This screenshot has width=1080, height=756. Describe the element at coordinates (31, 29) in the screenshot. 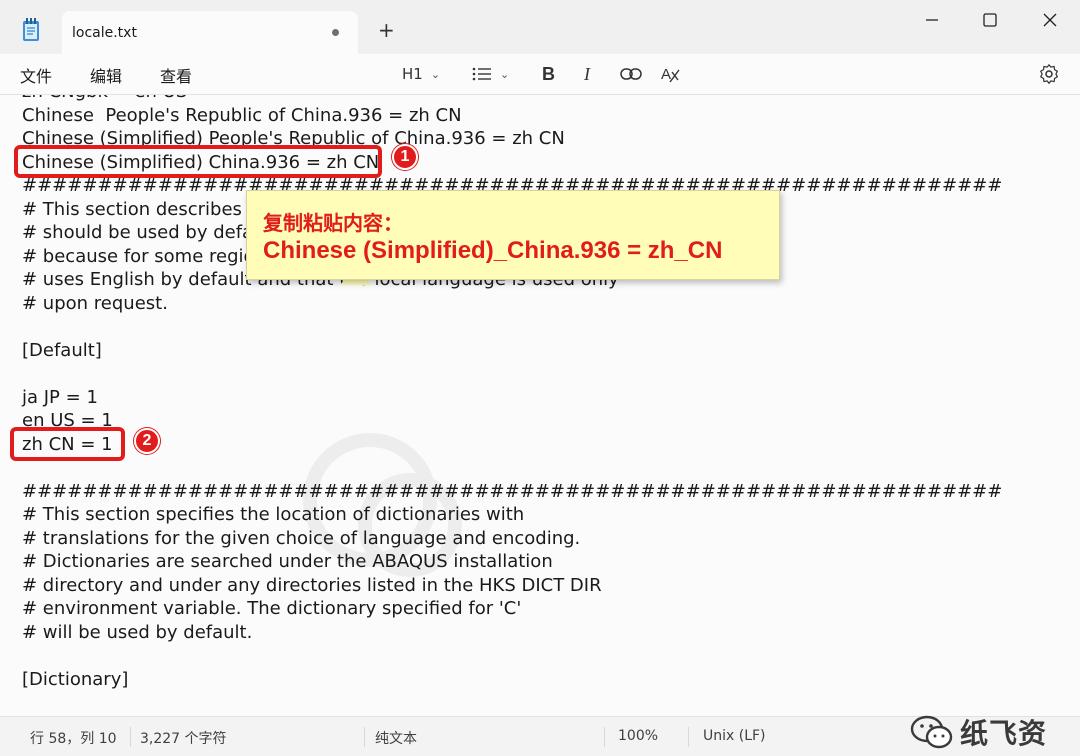

I see `notepad-app-icon` at that location.